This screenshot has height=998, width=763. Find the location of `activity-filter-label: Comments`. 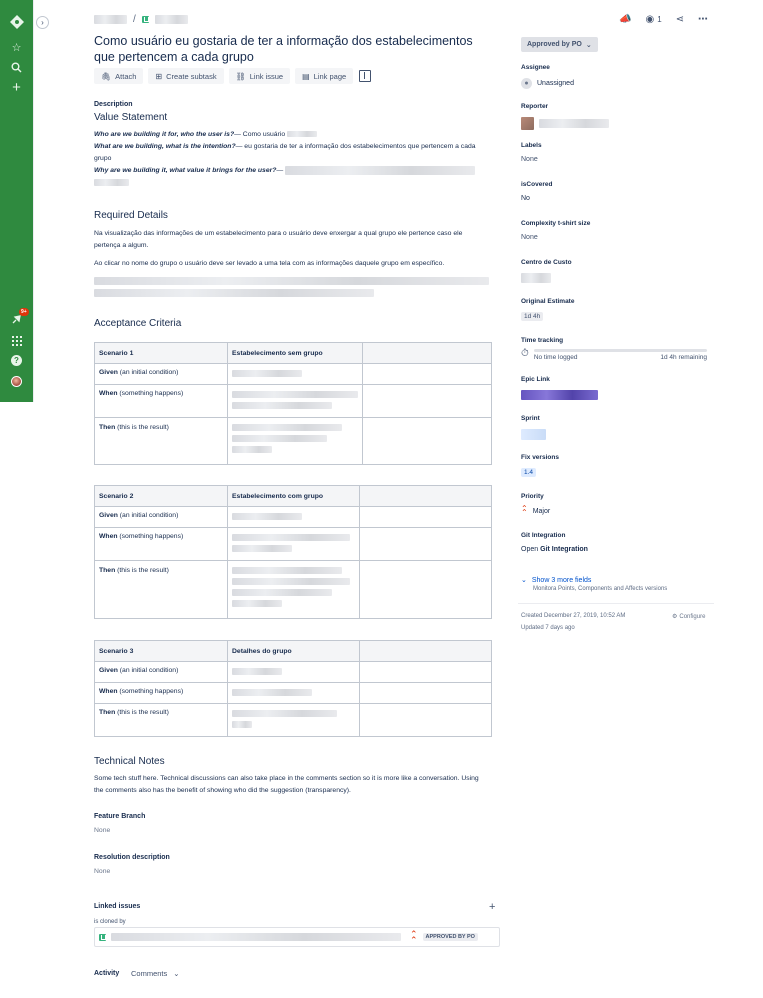

activity-filter-label: Comments is located at coordinates (149, 973).